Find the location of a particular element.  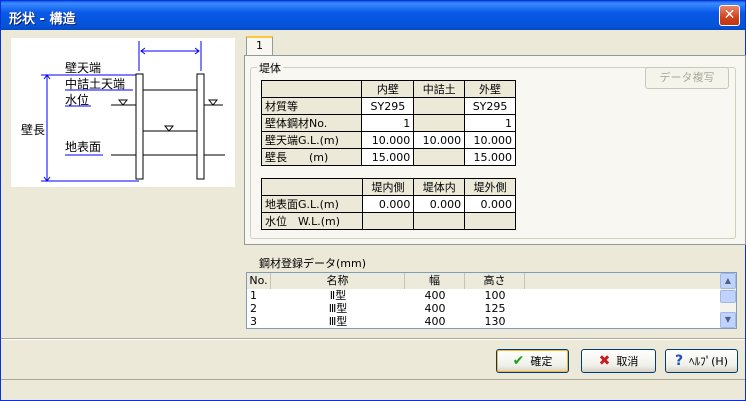

list-cell-height: 125 is located at coordinates (495, 308).